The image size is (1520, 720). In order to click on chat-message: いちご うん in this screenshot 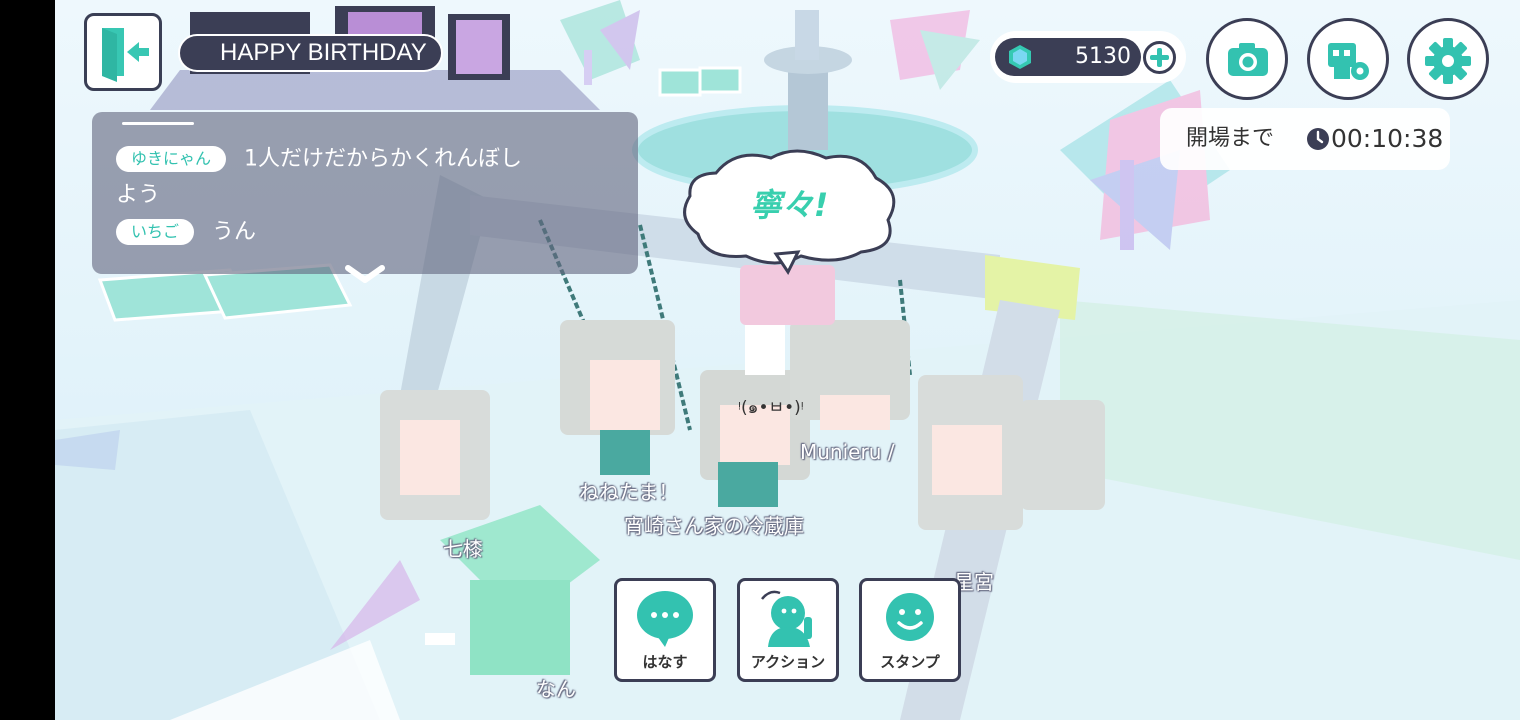, I will do `click(356, 232)`.